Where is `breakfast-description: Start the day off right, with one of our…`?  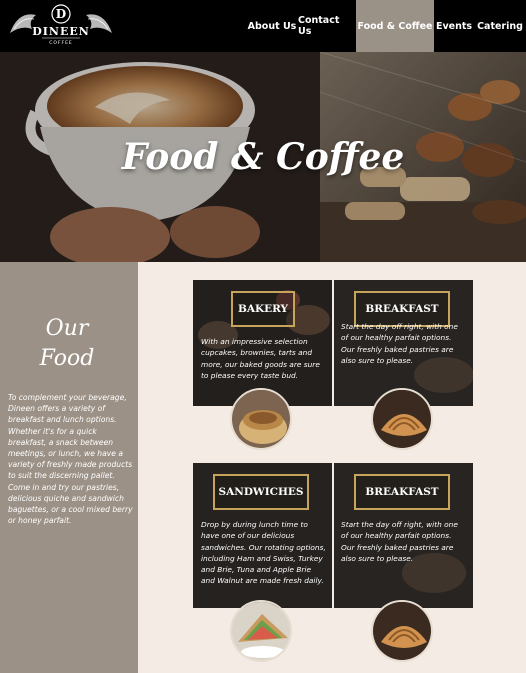 breakfast-description: Start the day off right, with one of our… is located at coordinates (399, 343).